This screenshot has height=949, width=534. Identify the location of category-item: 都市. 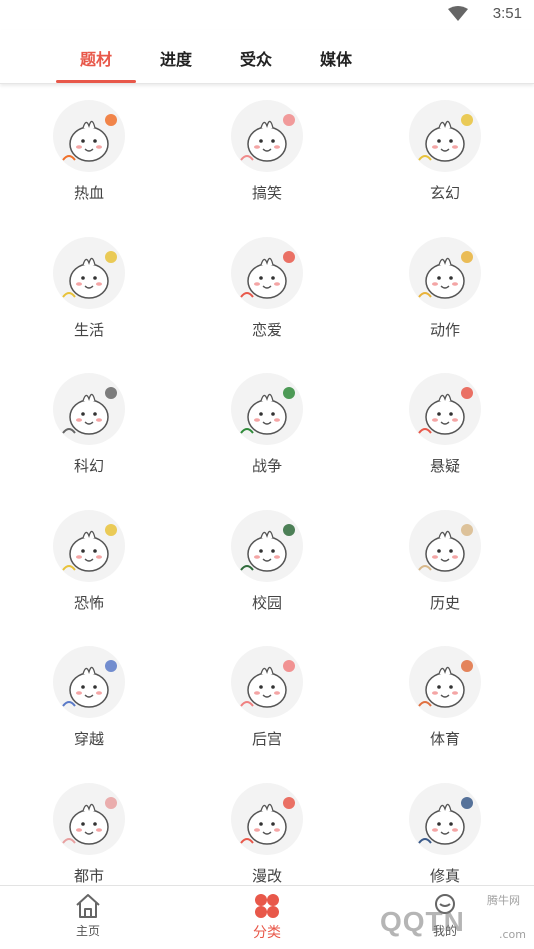
(89, 839).